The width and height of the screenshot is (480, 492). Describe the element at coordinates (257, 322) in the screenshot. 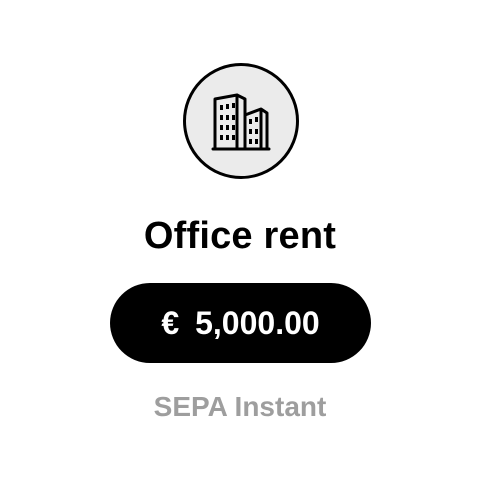

I see `amount-value: 5,000.00` at that location.